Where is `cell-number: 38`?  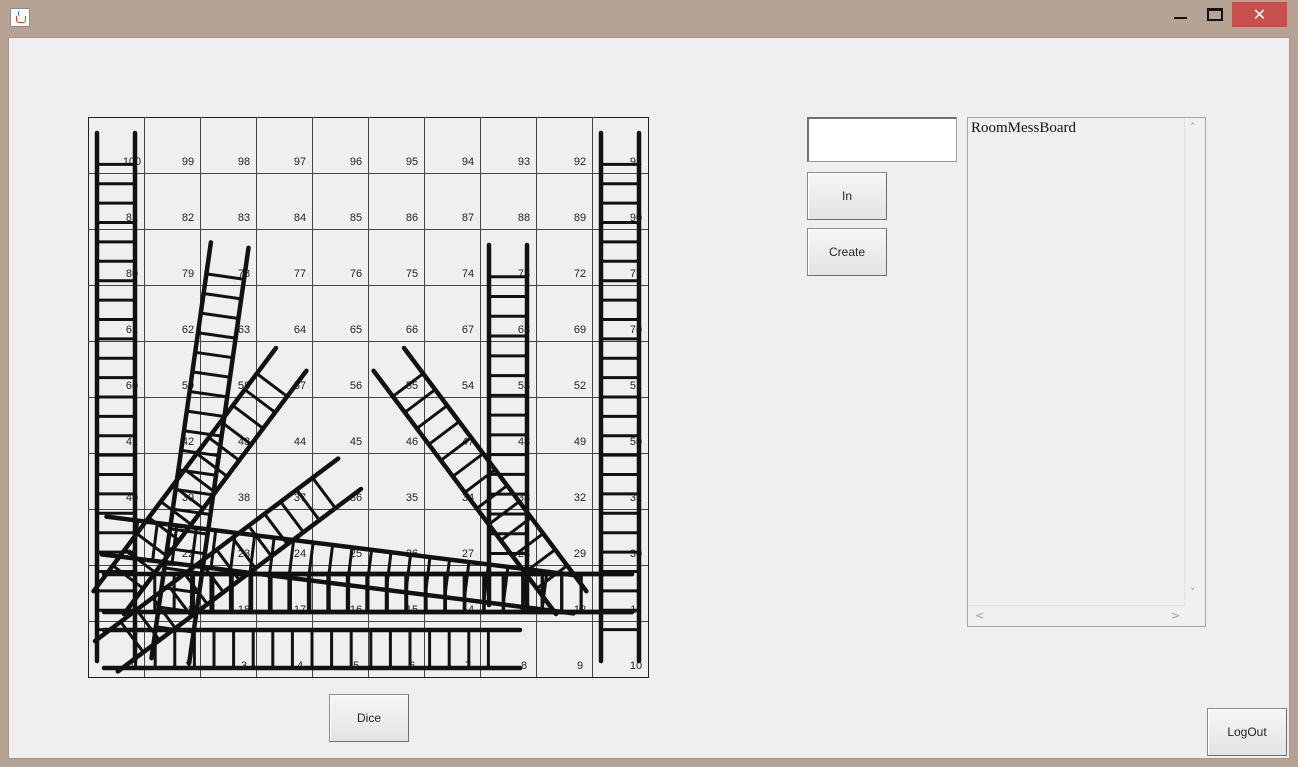 cell-number: 38 is located at coordinates (244, 498).